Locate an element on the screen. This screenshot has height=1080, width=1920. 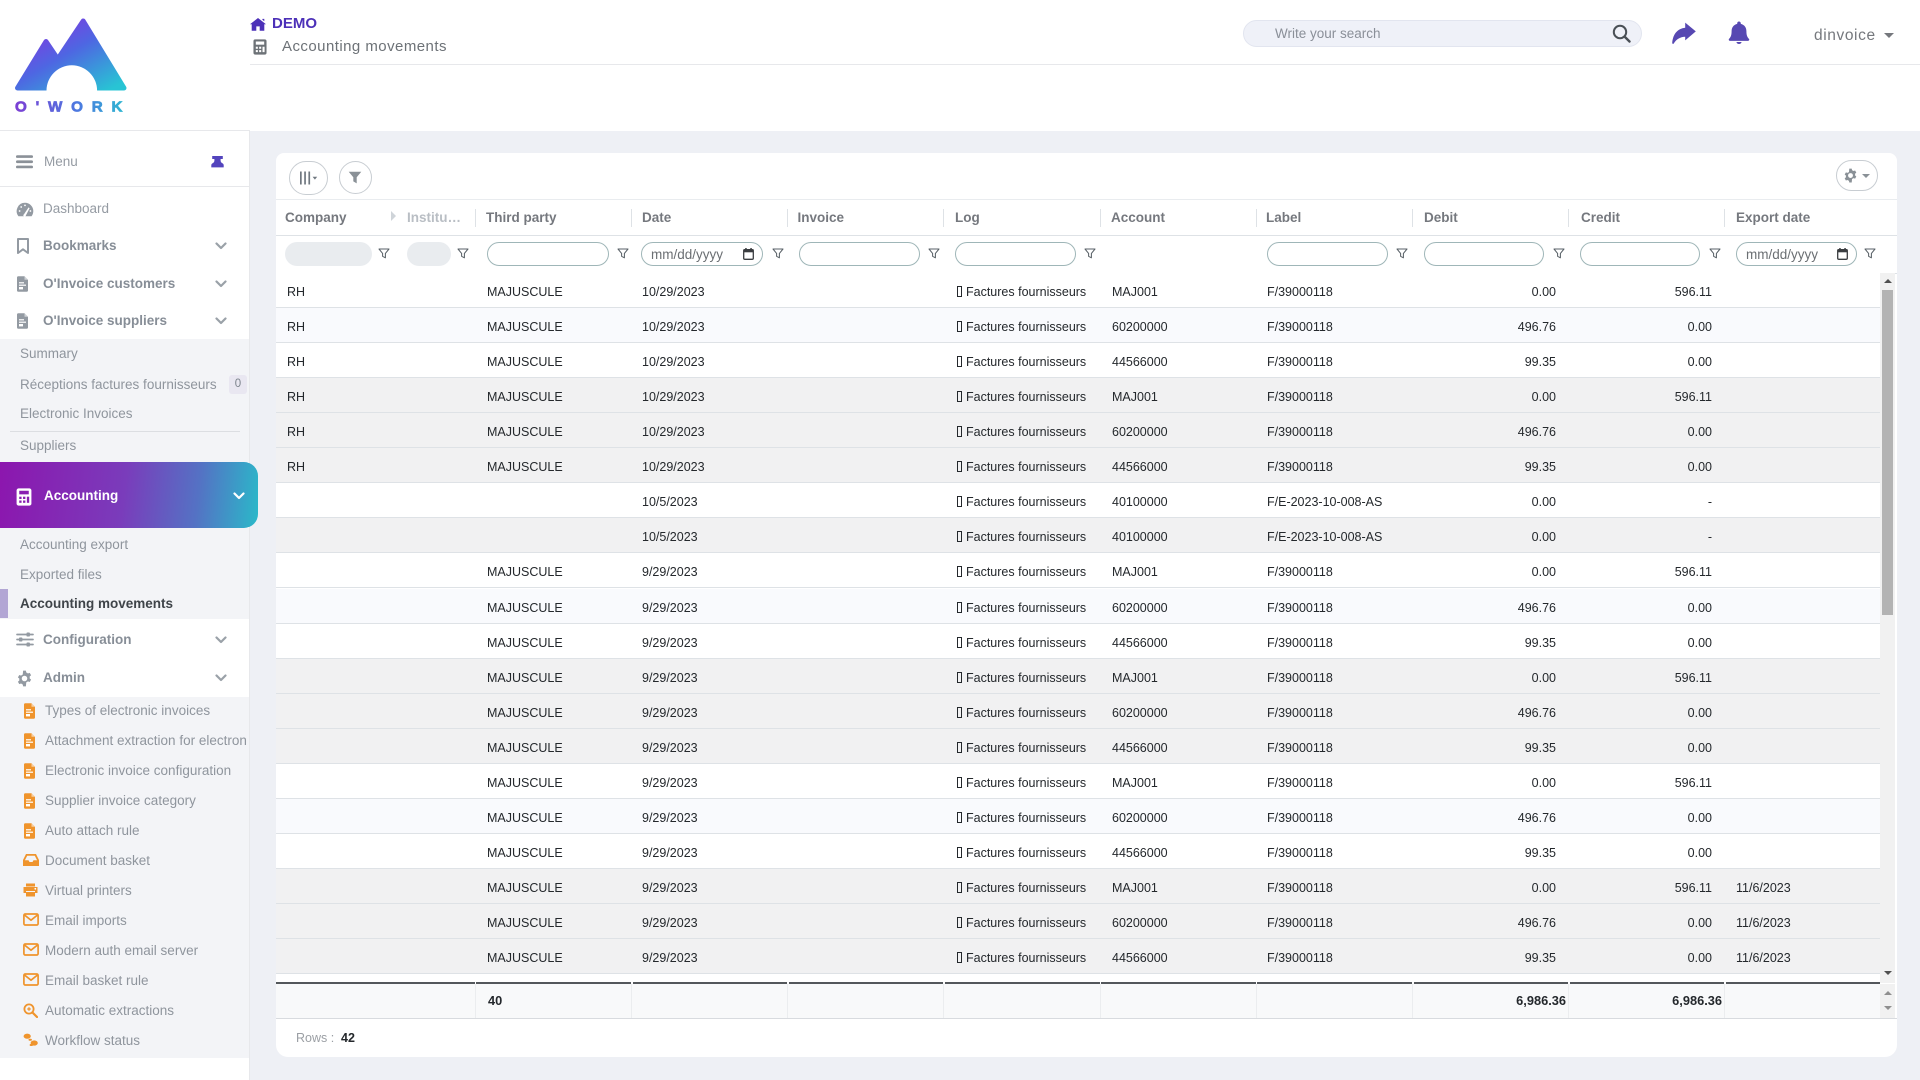
svg-text: O'WORK is located at coordinates (73, 107).